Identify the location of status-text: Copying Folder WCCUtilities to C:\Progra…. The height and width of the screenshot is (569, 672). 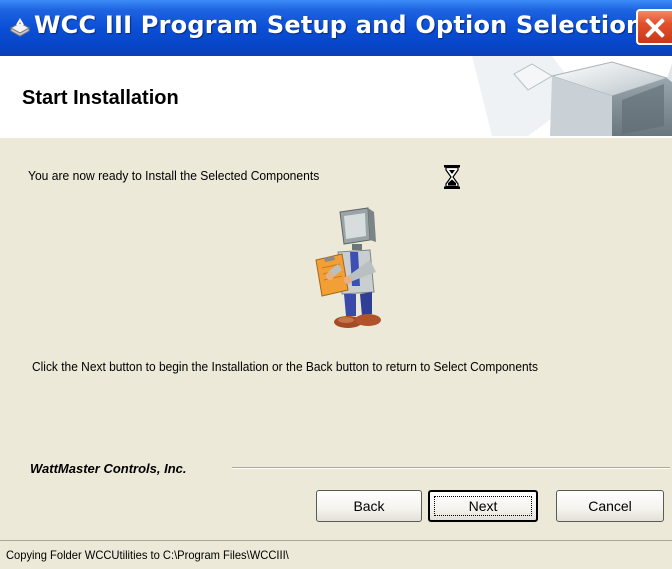
(147, 555).